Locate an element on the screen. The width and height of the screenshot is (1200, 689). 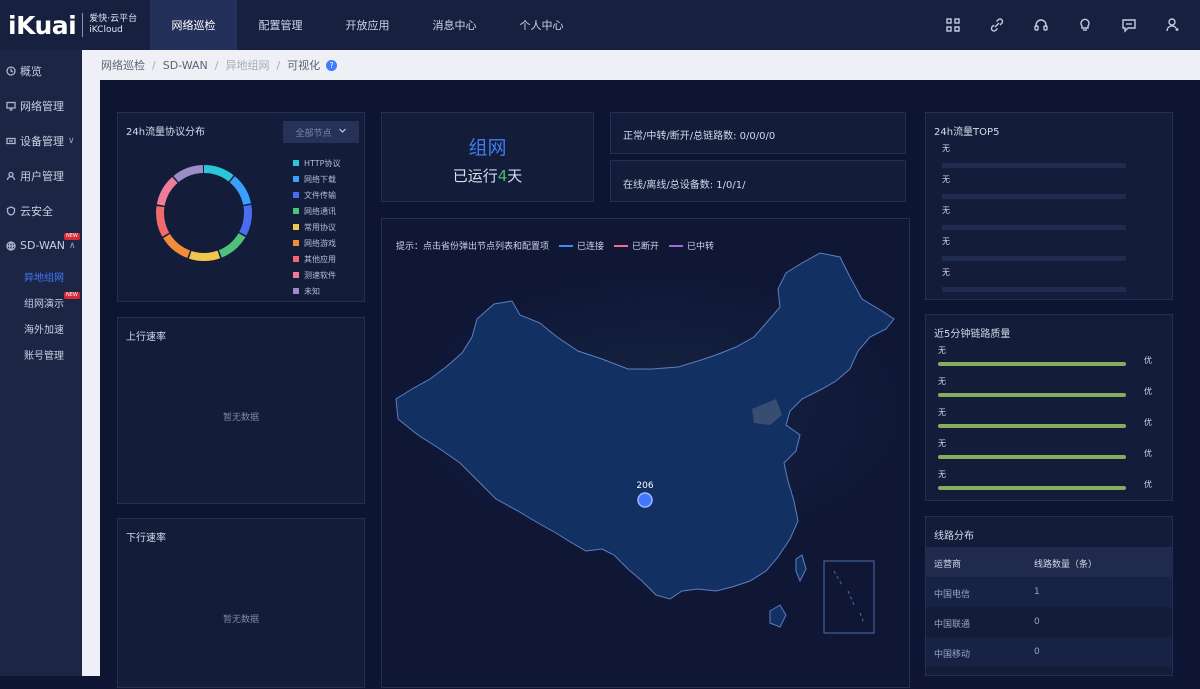
sidebar-item-cloud-security: 云安全 is located at coordinates (41, 210).